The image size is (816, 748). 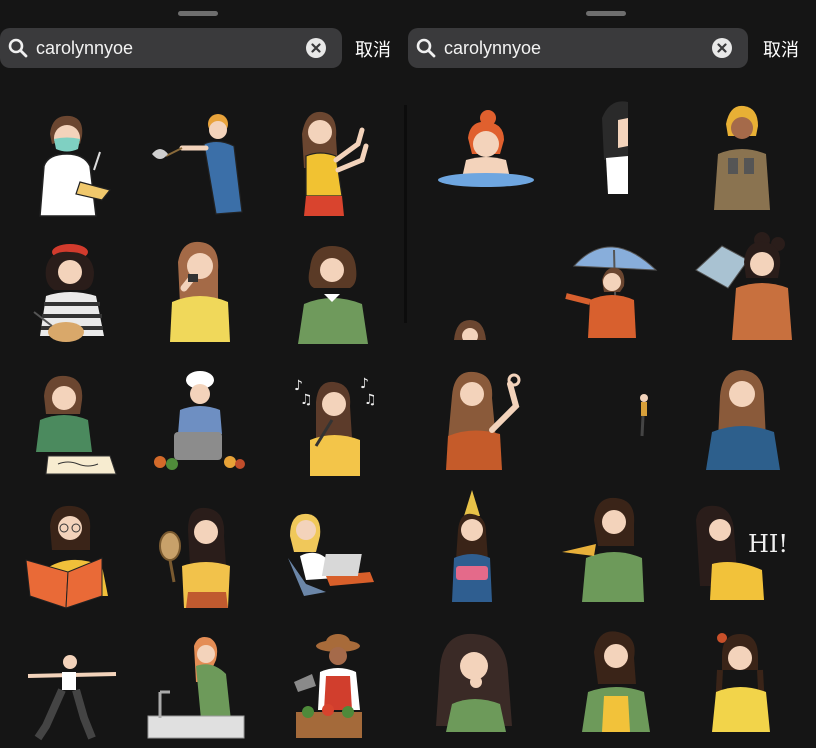 What do you see at coordinates (72, 688) in the screenshot?
I see `sticker-yoga-woman` at bounding box center [72, 688].